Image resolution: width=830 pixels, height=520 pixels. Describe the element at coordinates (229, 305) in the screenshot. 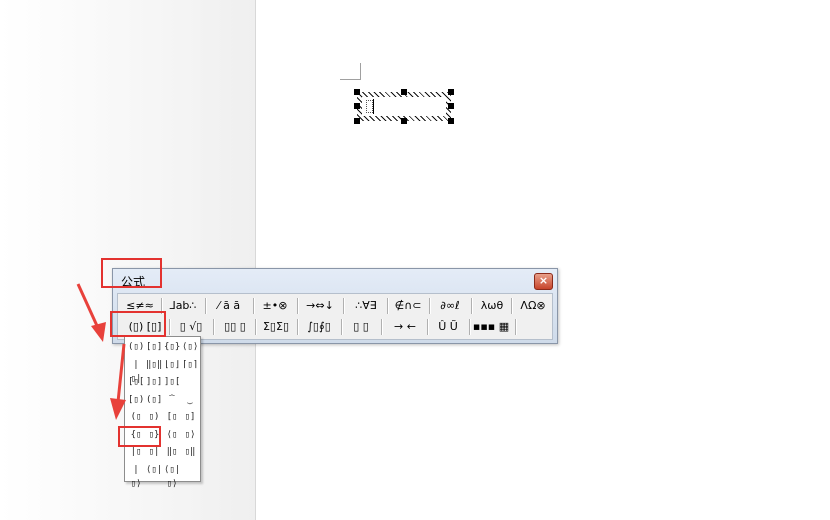

I see `embellishments-button: ⁄ ā ā` at that location.